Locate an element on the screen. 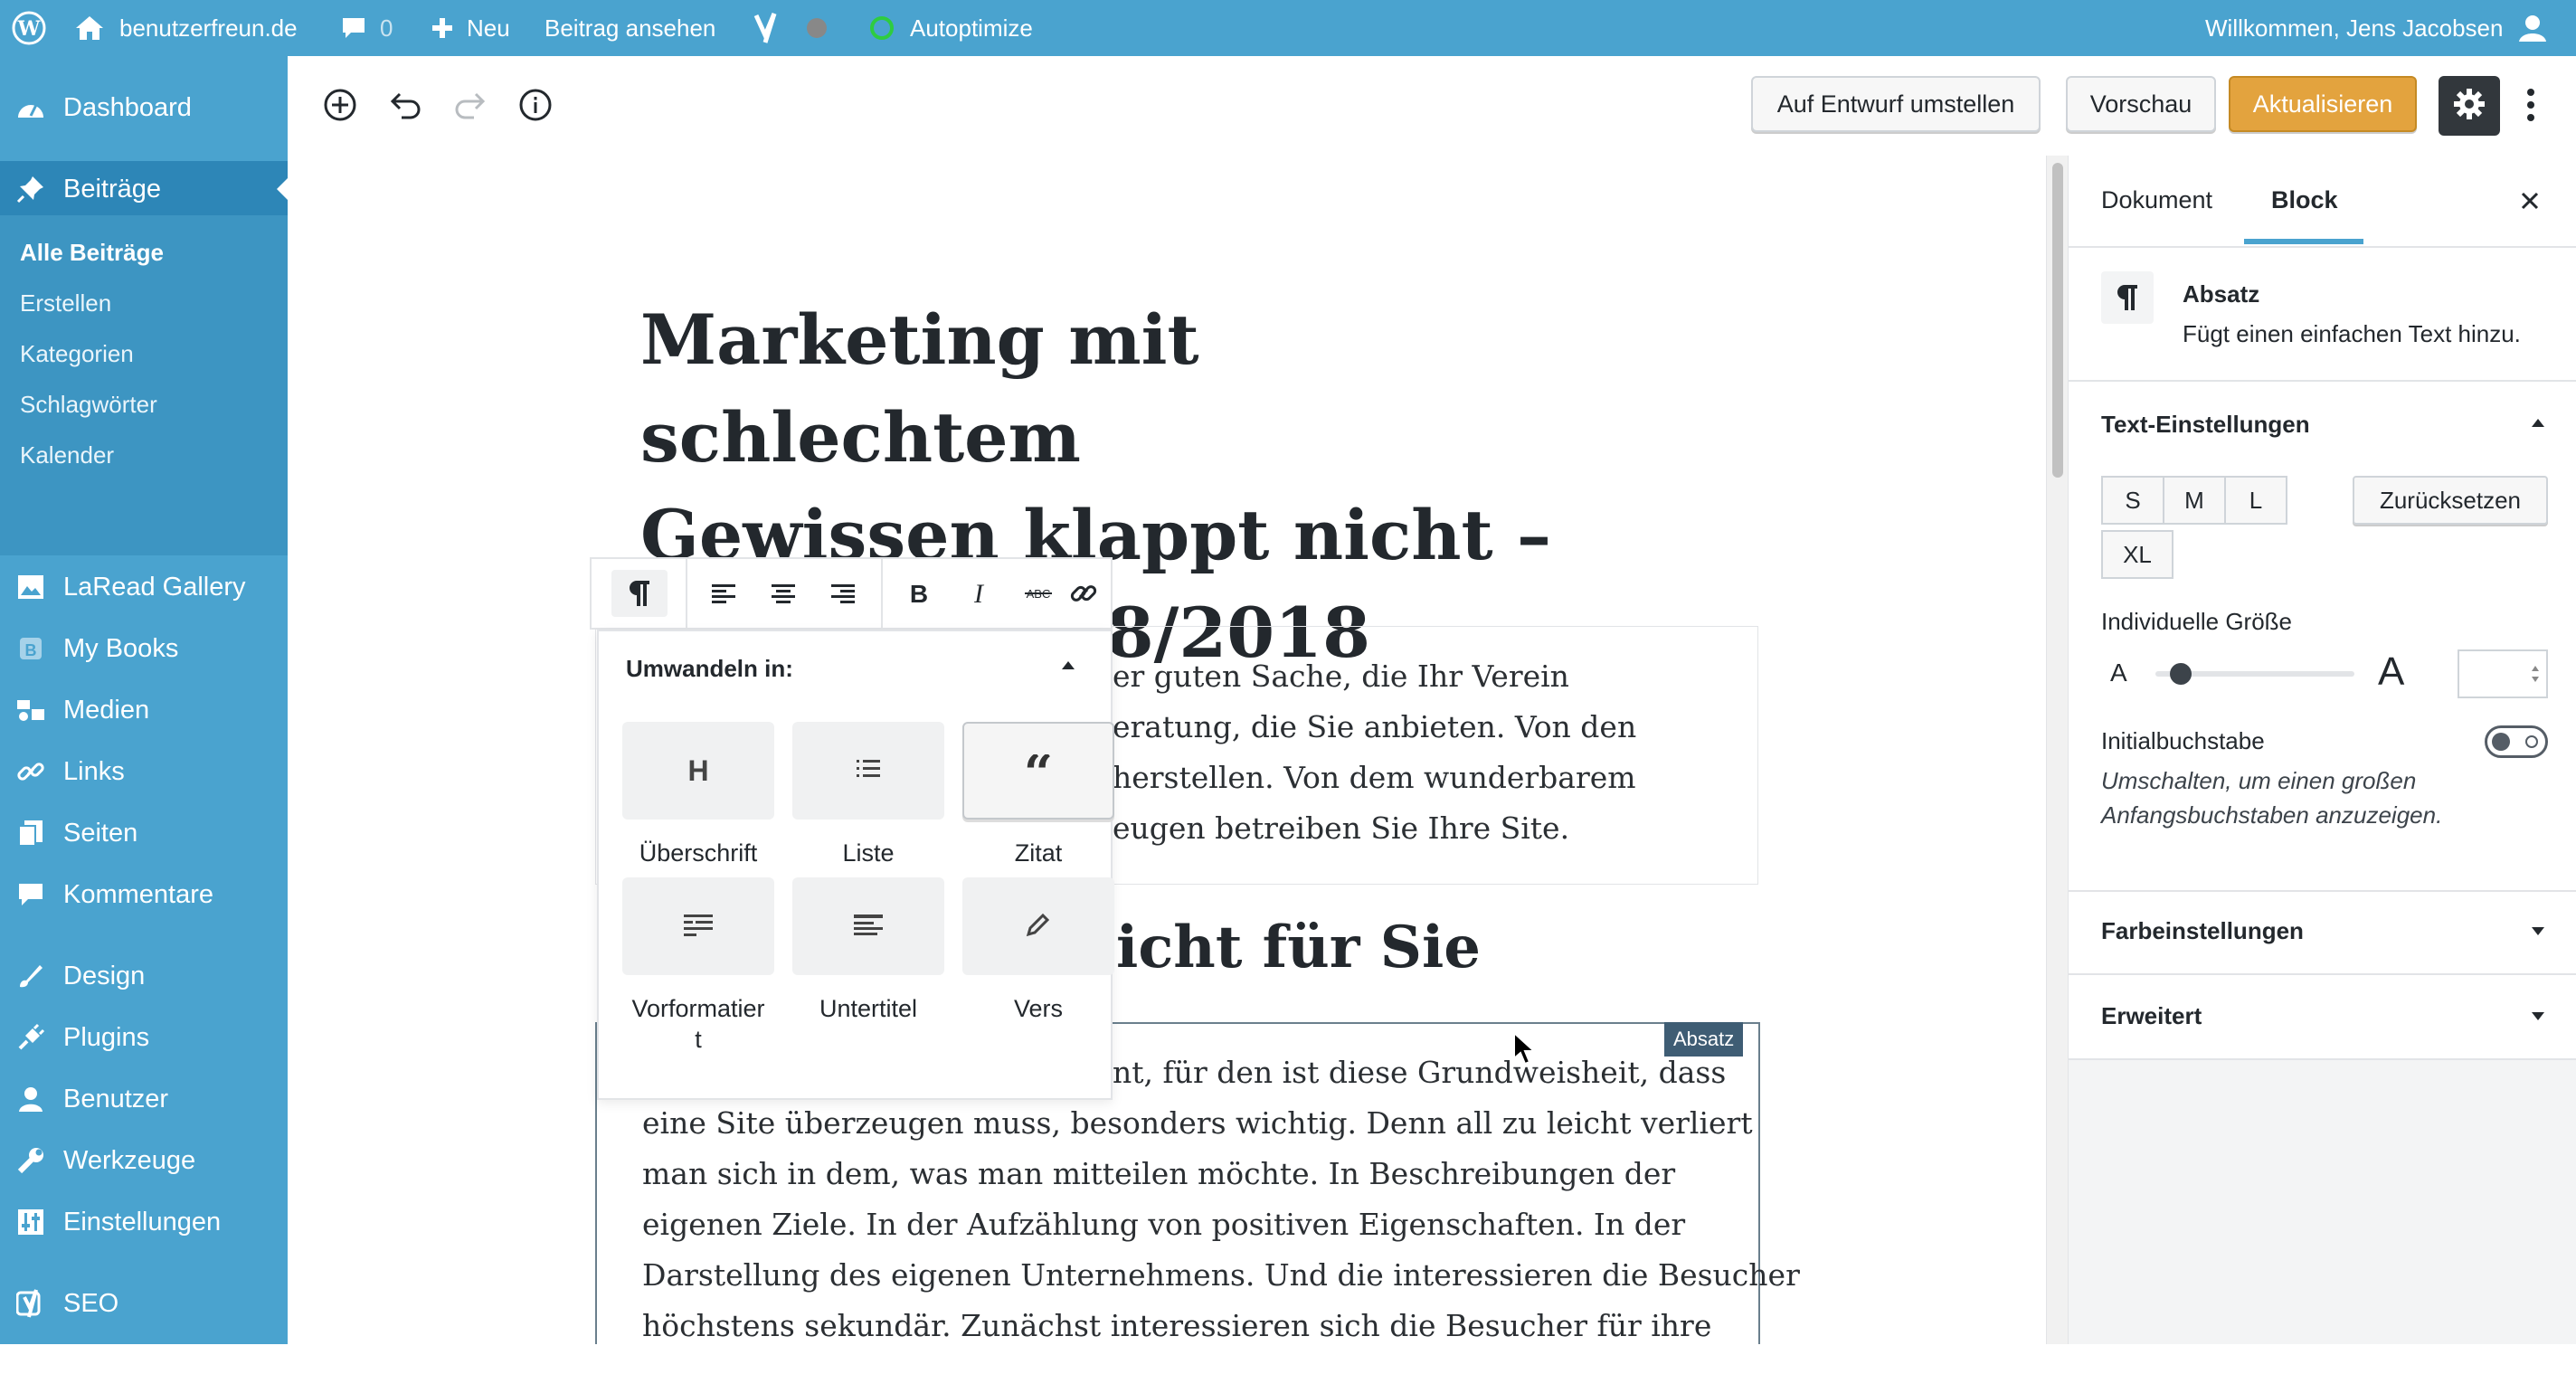 The height and width of the screenshot is (1393, 2576). menu-seo: SEO is located at coordinates (144, 1303).